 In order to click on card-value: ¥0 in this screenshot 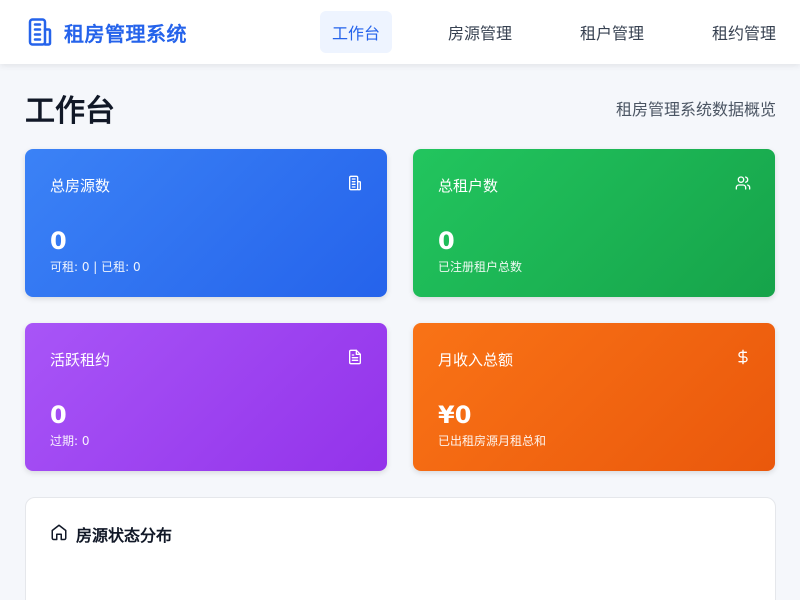, I will do `click(455, 415)`.